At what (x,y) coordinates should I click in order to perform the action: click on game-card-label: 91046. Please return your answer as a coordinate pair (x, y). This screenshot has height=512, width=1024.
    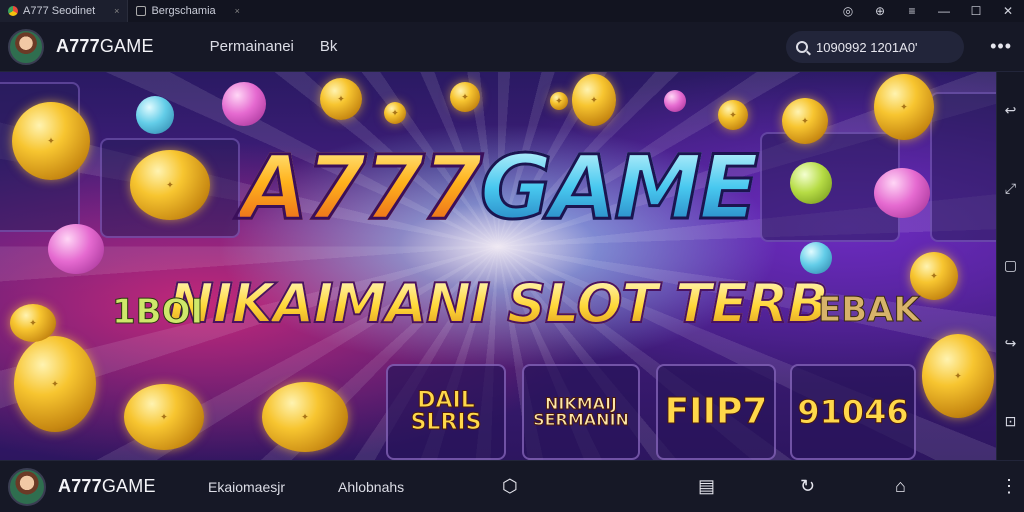
    Looking at the image, I should click on (853, 412).